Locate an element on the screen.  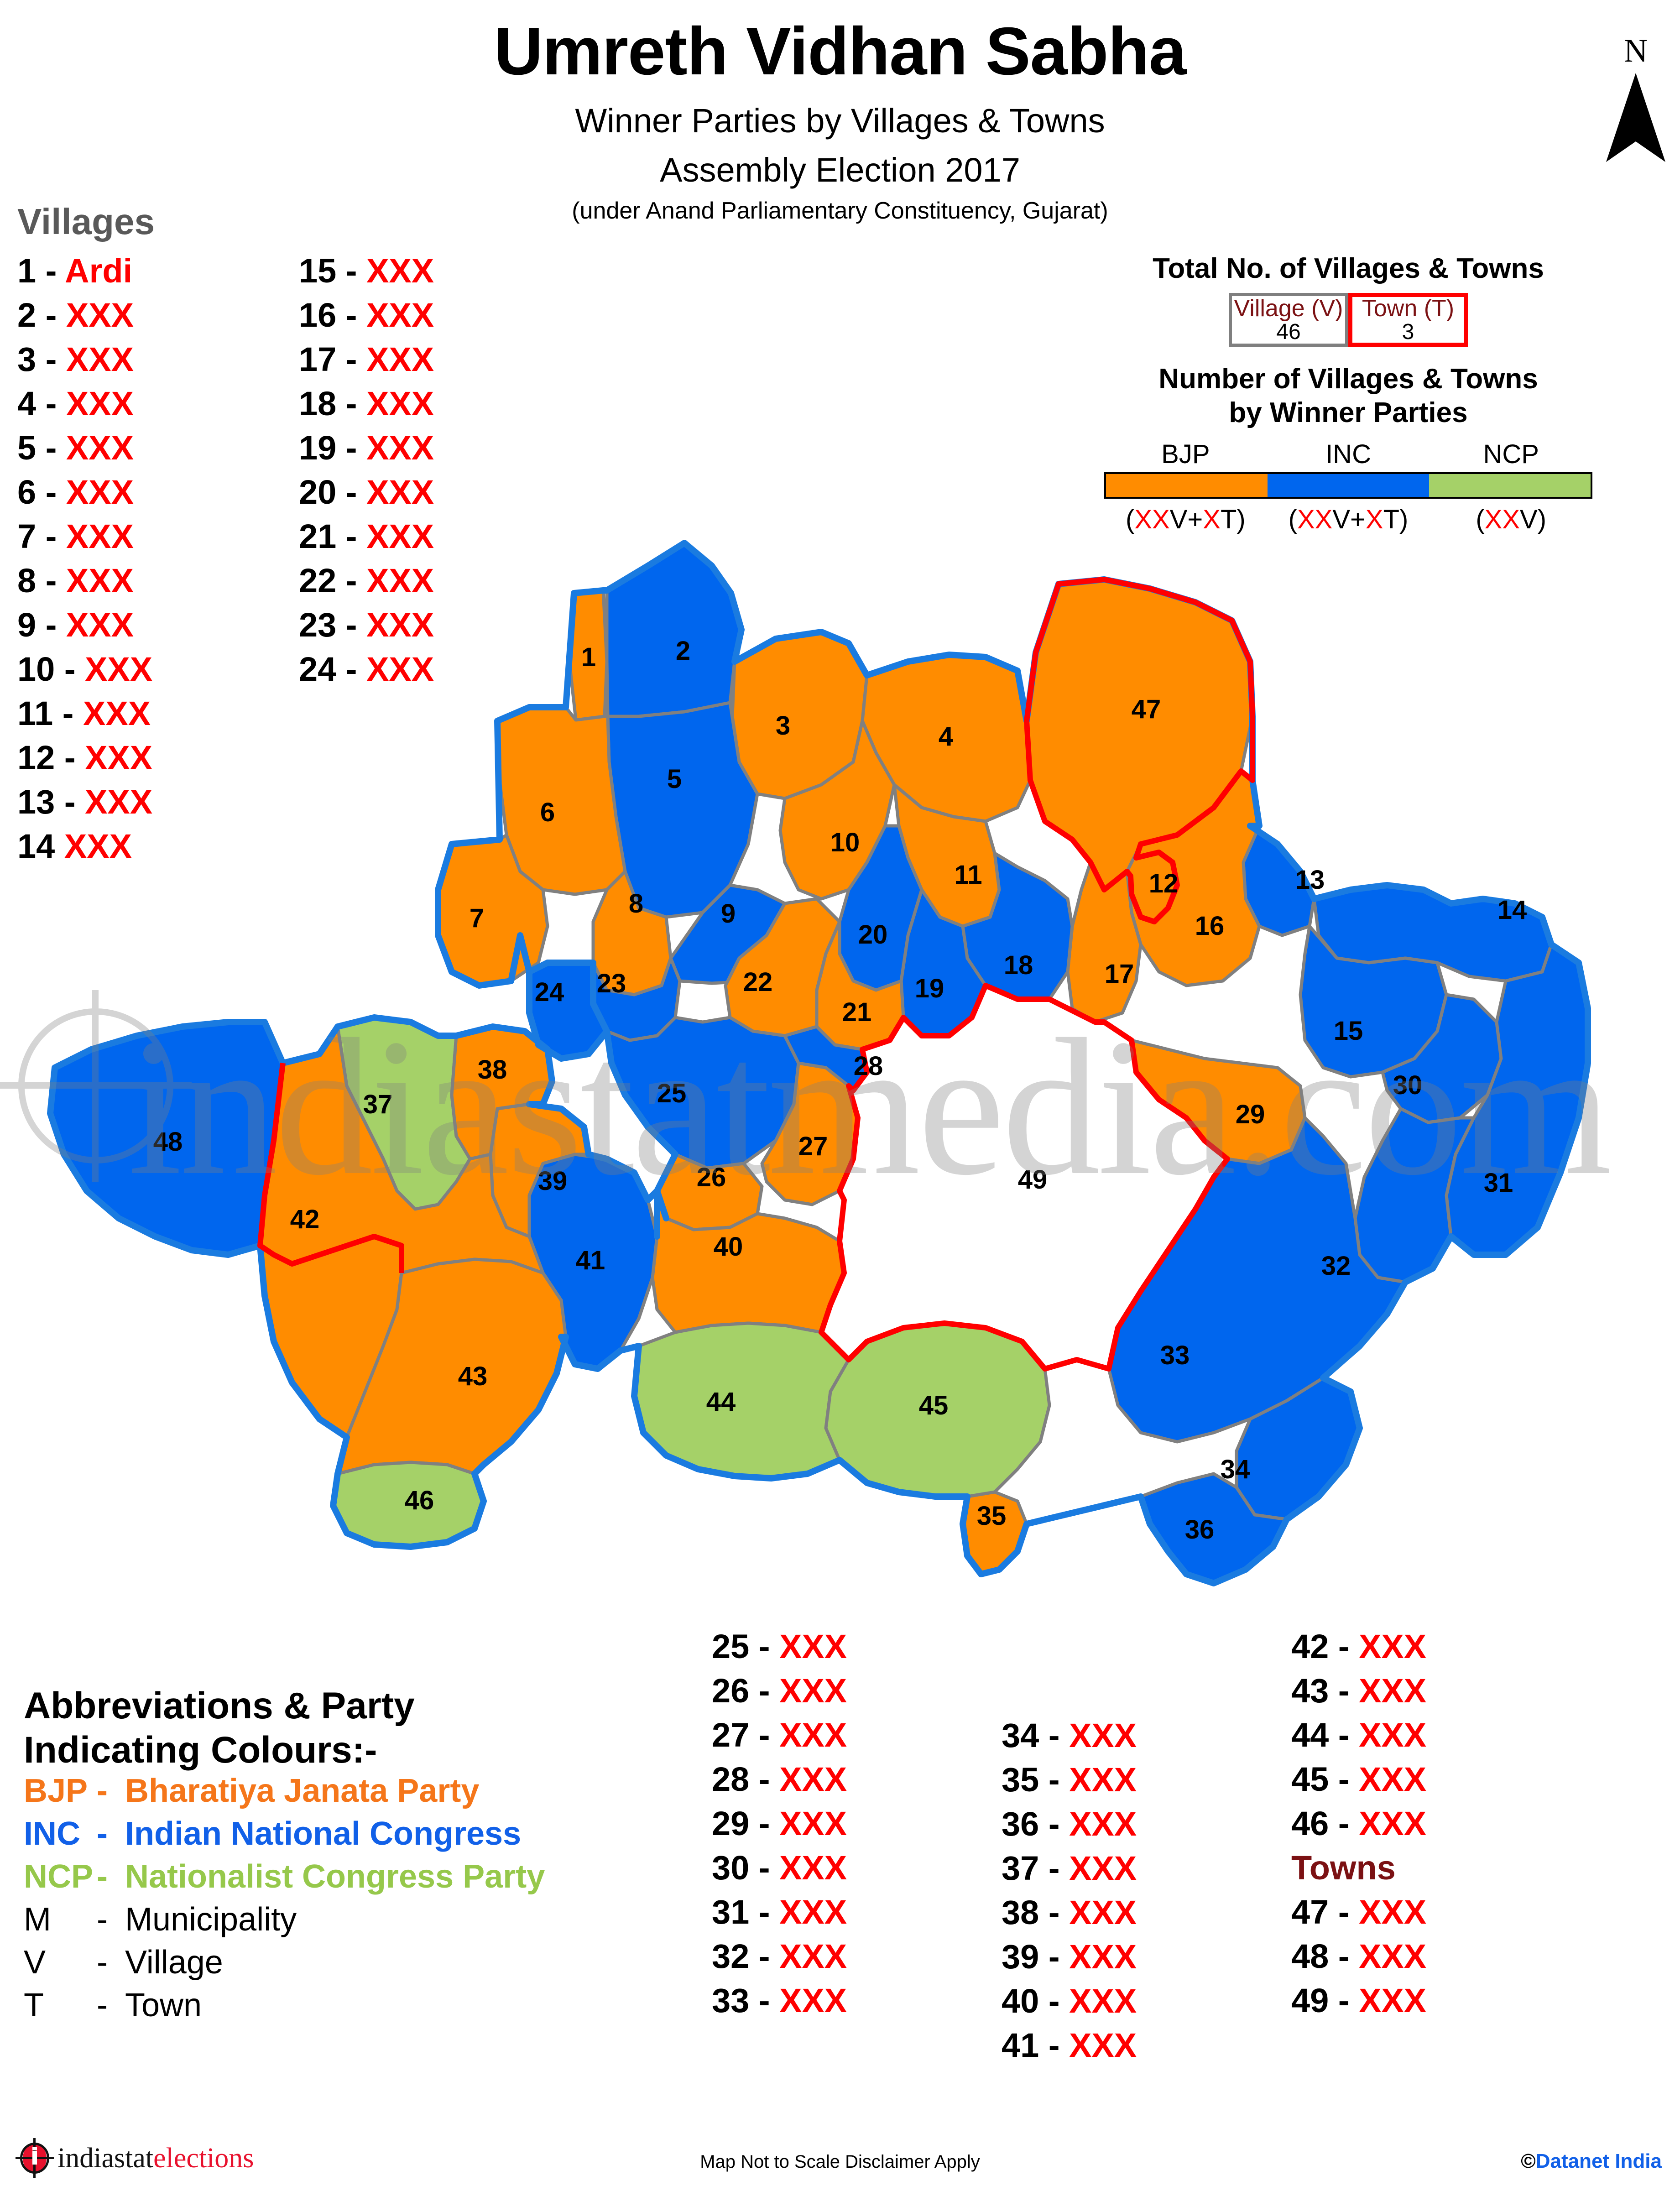
village-row-37: 37 - XXX is located at coordinates (1070, 1868).